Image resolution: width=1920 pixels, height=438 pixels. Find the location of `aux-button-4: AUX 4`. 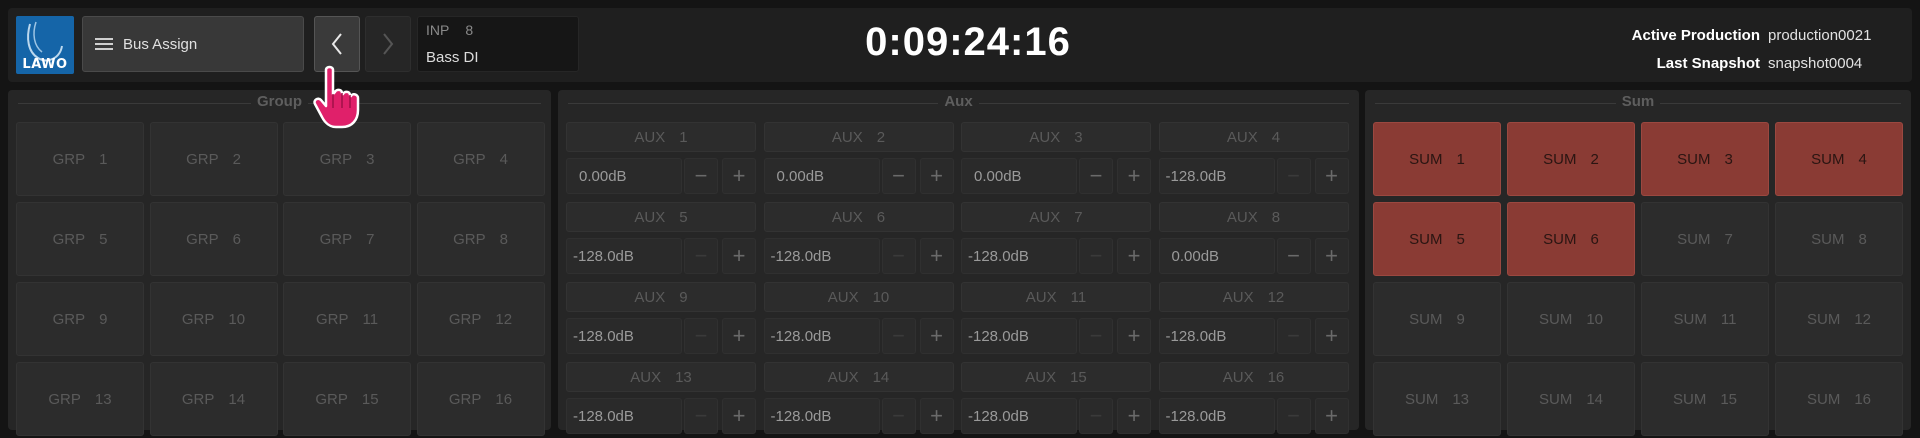

aux-button-4: AUX 4 is located at coordinates (1253, 137).